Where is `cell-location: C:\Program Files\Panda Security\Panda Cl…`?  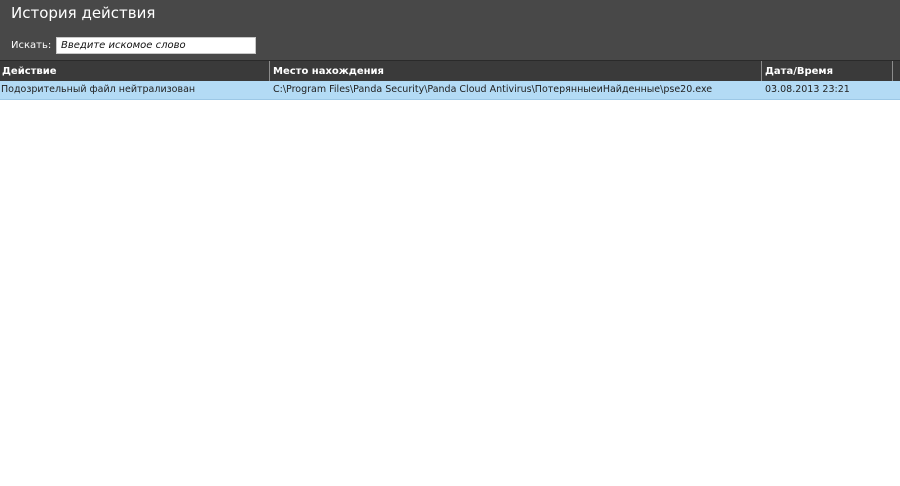
cell-location: C:\Program Files\Panda Security\Panda Cl… is located at coordinates (493, 89).